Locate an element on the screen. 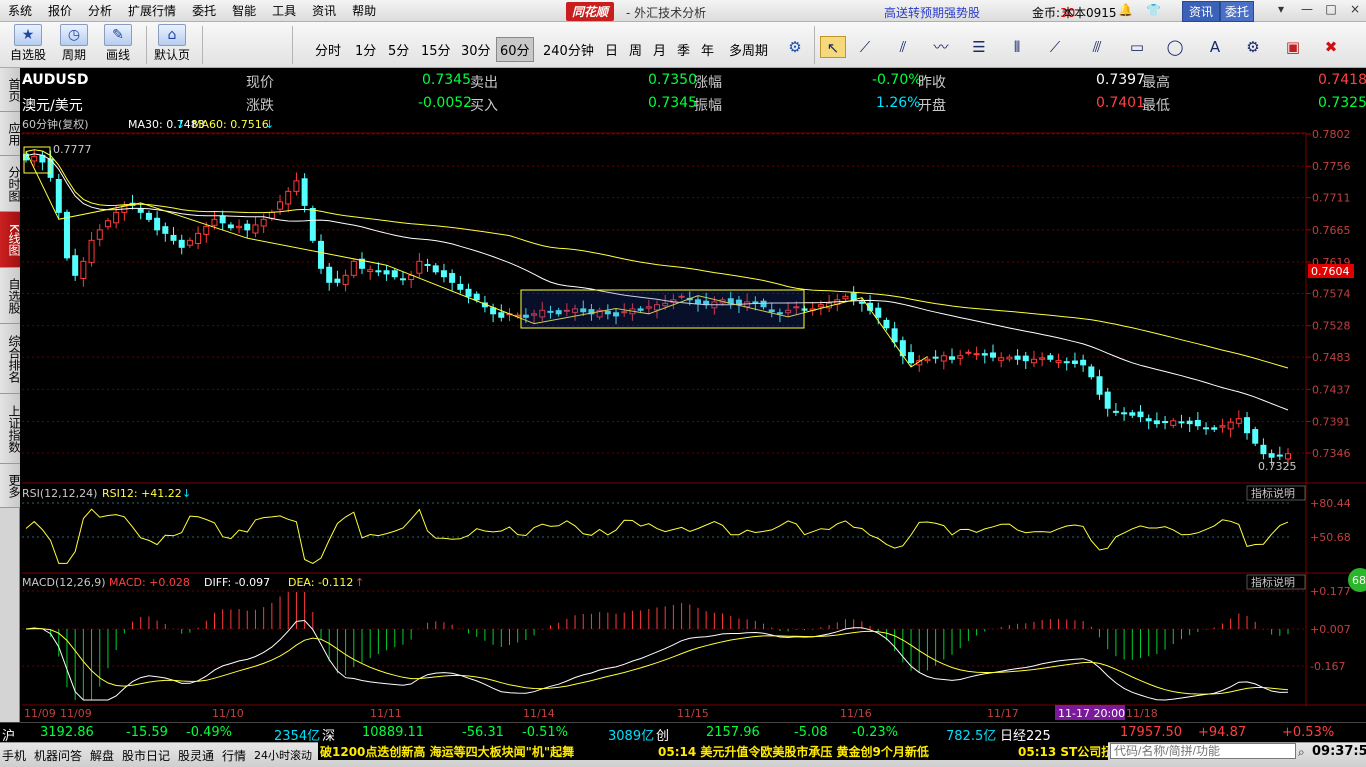  rsi-value-label: RSI12: +41.22 is located at coordinates (142, 493).